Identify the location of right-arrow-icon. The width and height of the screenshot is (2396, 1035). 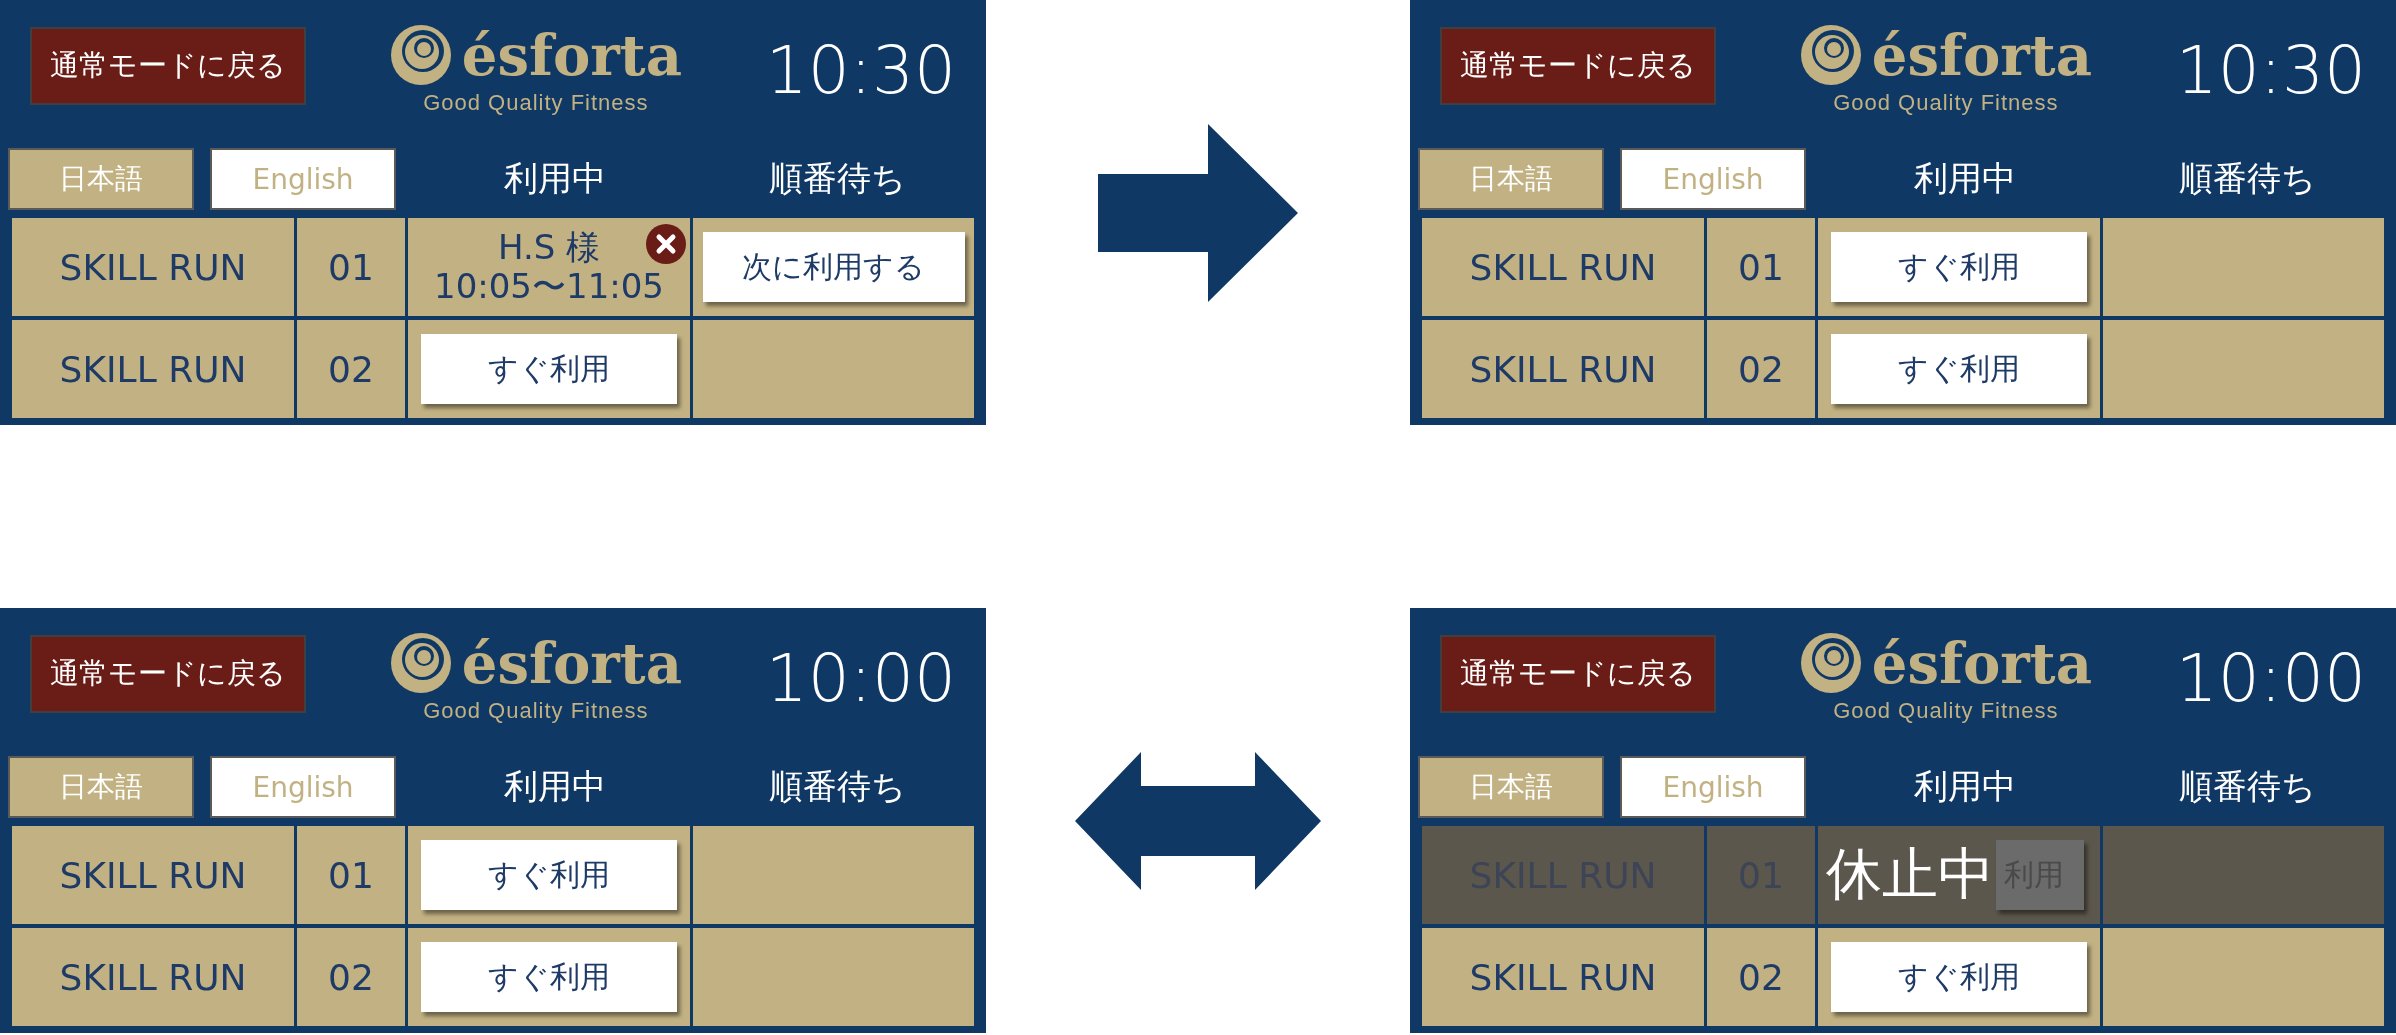
(1198, 212).